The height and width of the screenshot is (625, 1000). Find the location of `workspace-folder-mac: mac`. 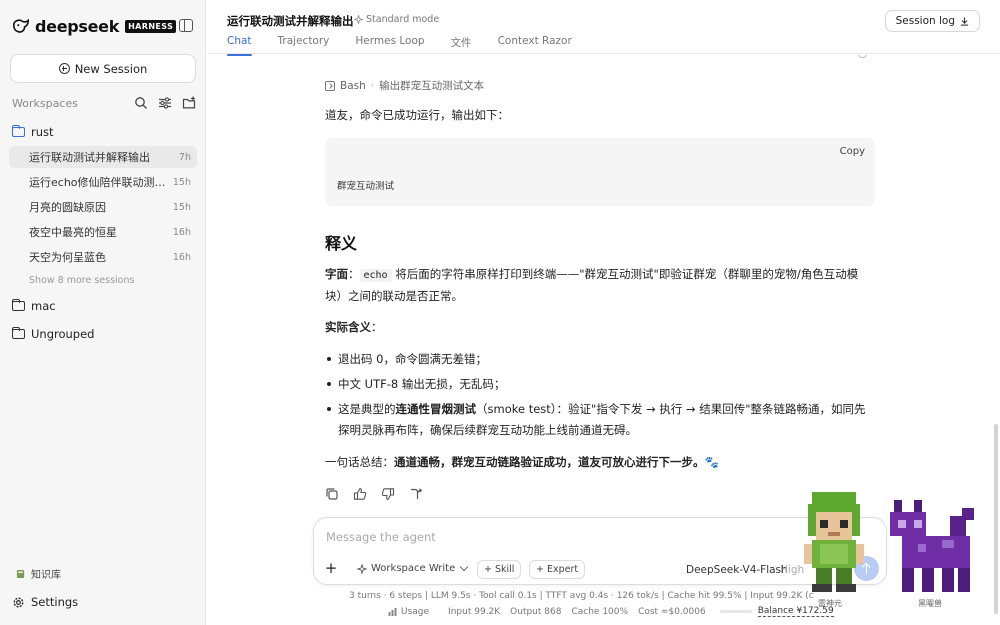

workspace-folder-mac: mac is located at coordinates (33, 306).